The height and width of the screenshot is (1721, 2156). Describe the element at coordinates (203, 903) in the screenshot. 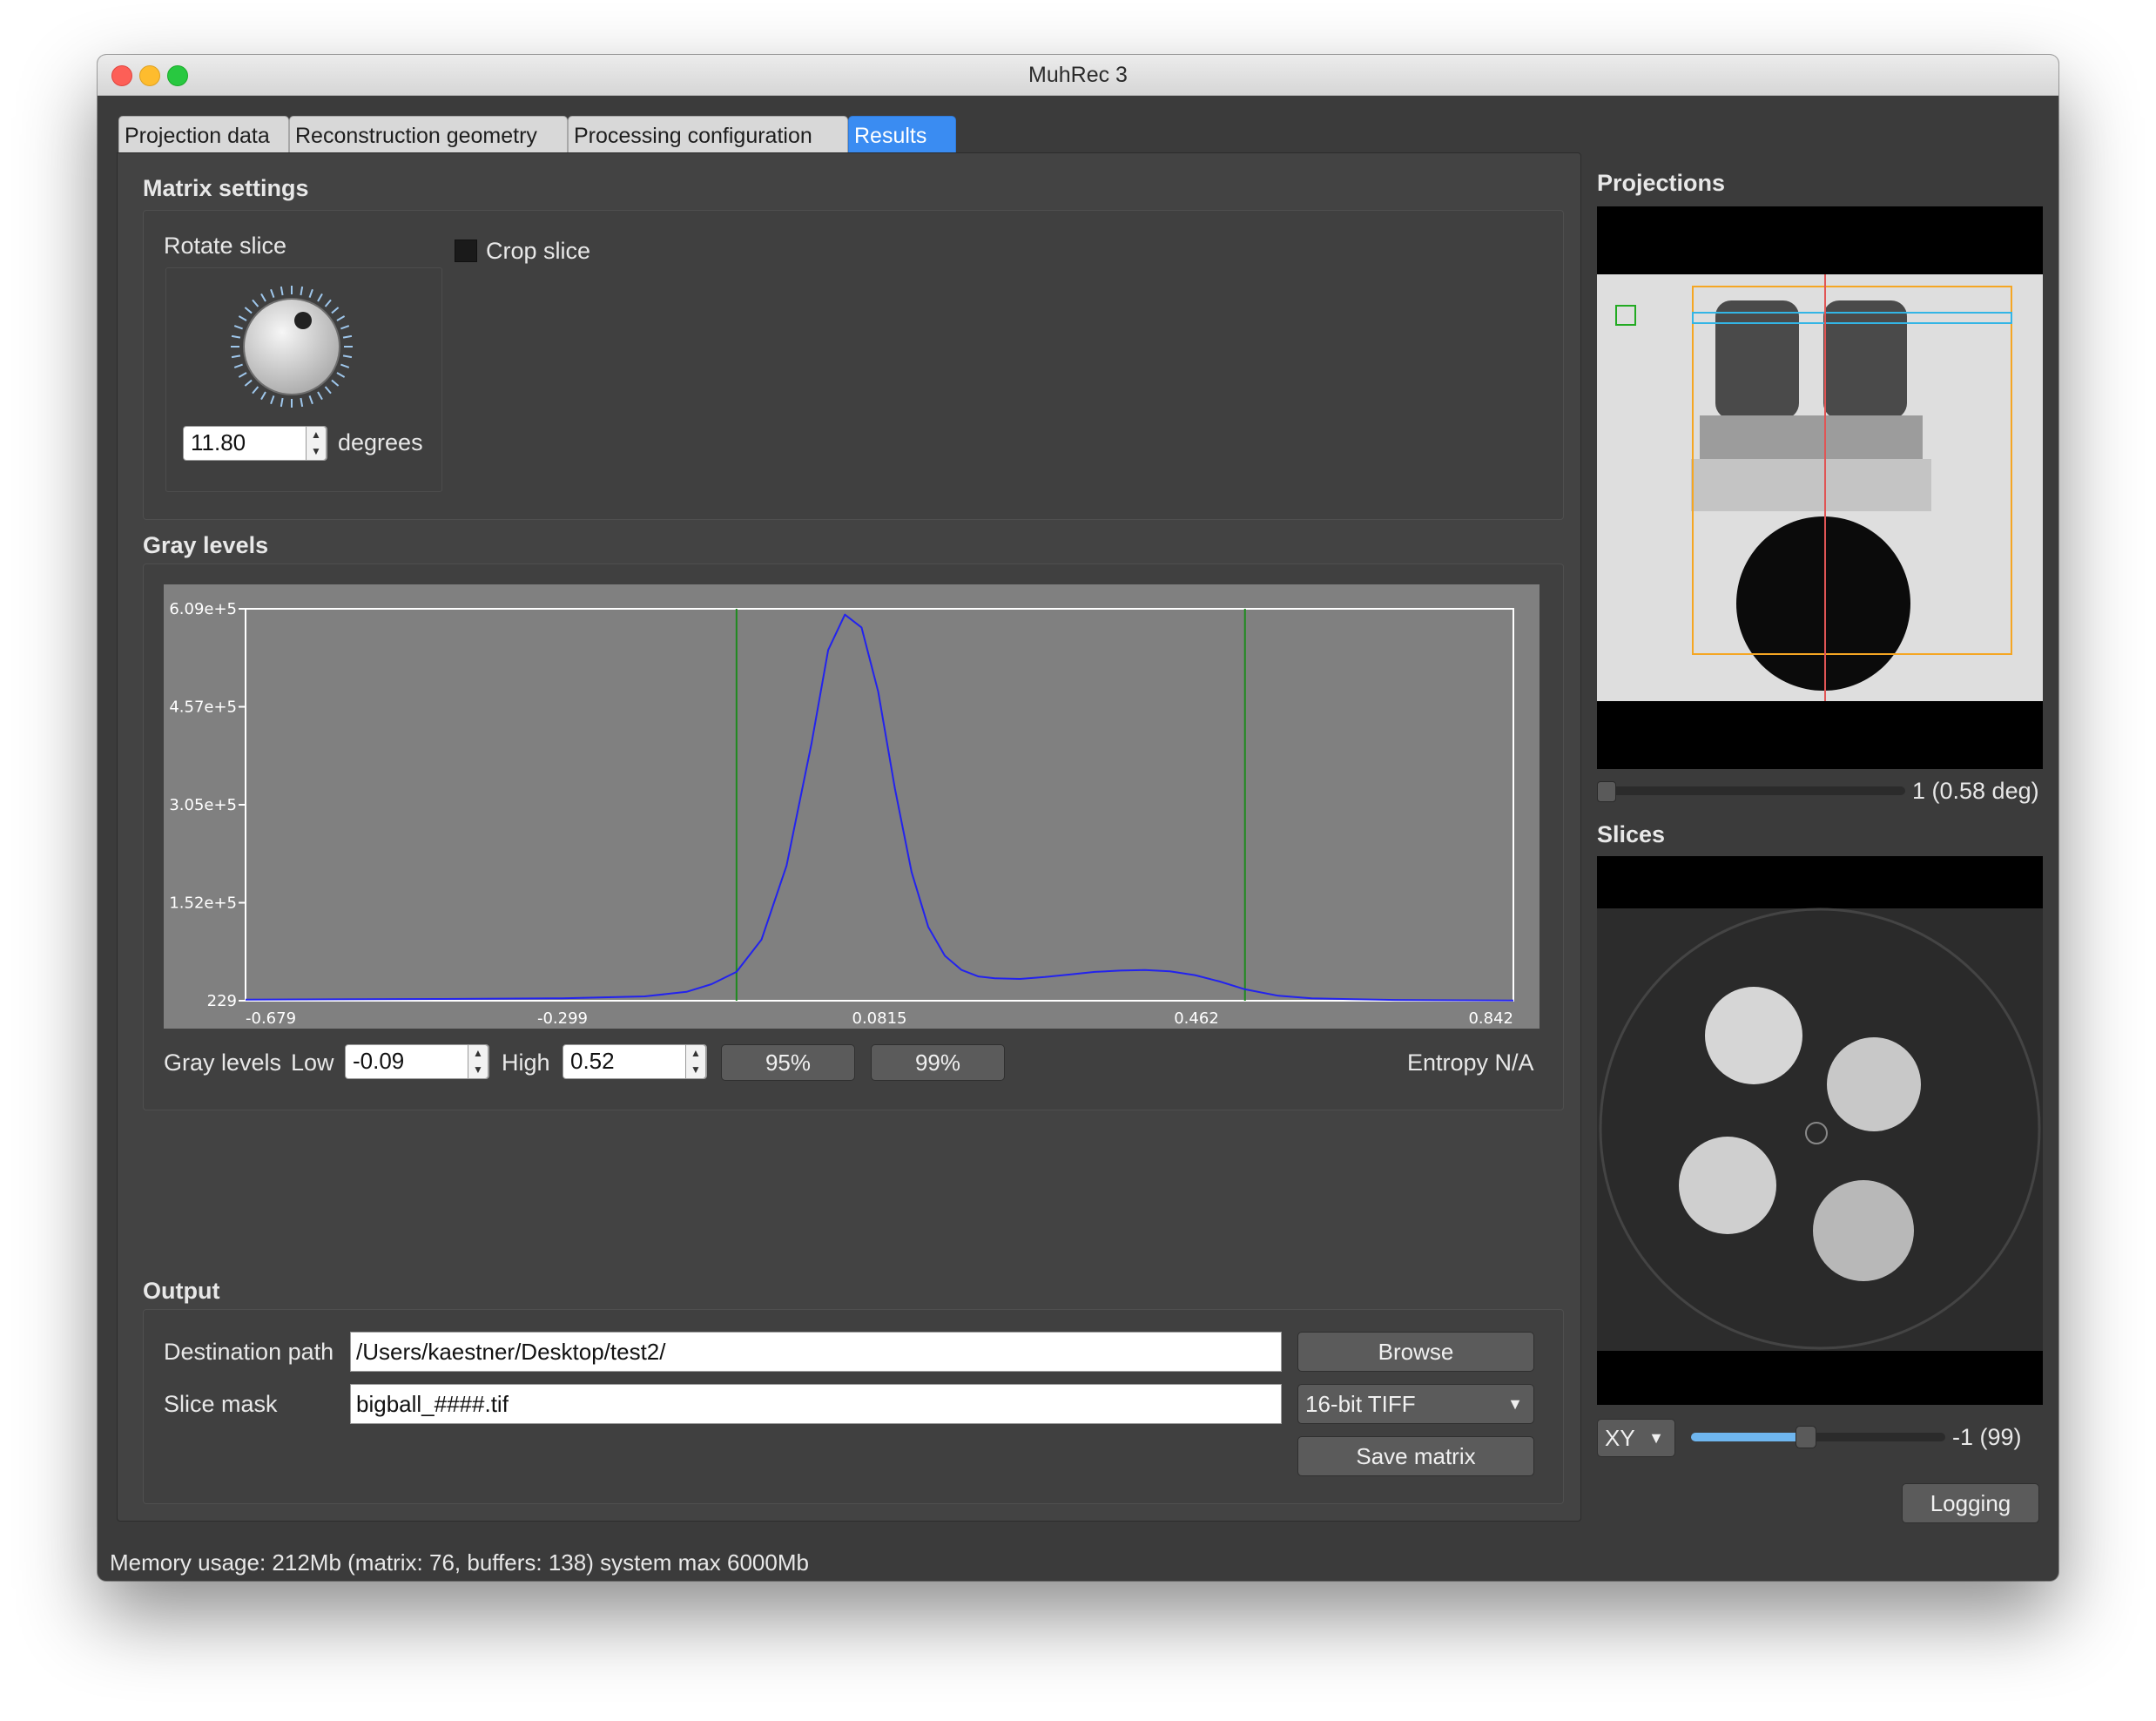

I see `y-tick-label: 1.52e+5` at that location.